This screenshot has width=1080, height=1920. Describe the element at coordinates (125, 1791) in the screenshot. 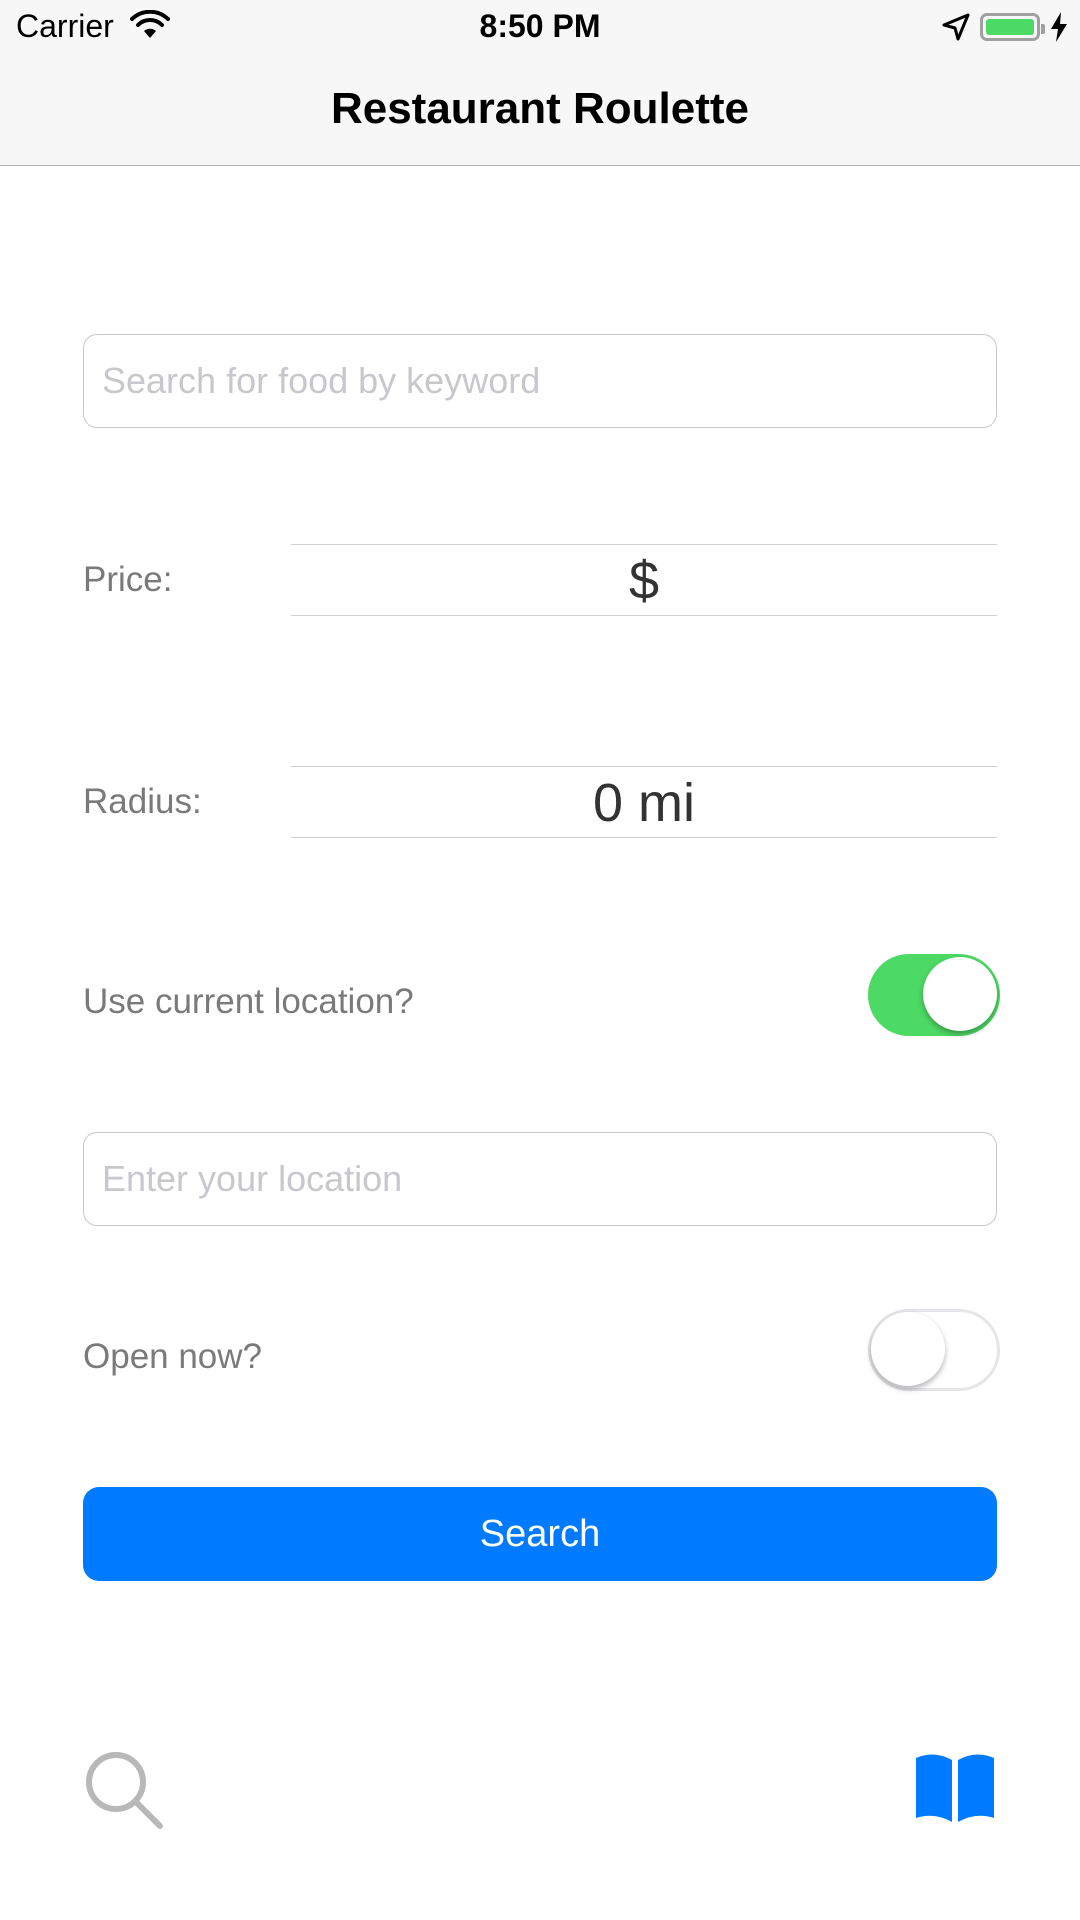

I see `search-tab-icon` at that location.